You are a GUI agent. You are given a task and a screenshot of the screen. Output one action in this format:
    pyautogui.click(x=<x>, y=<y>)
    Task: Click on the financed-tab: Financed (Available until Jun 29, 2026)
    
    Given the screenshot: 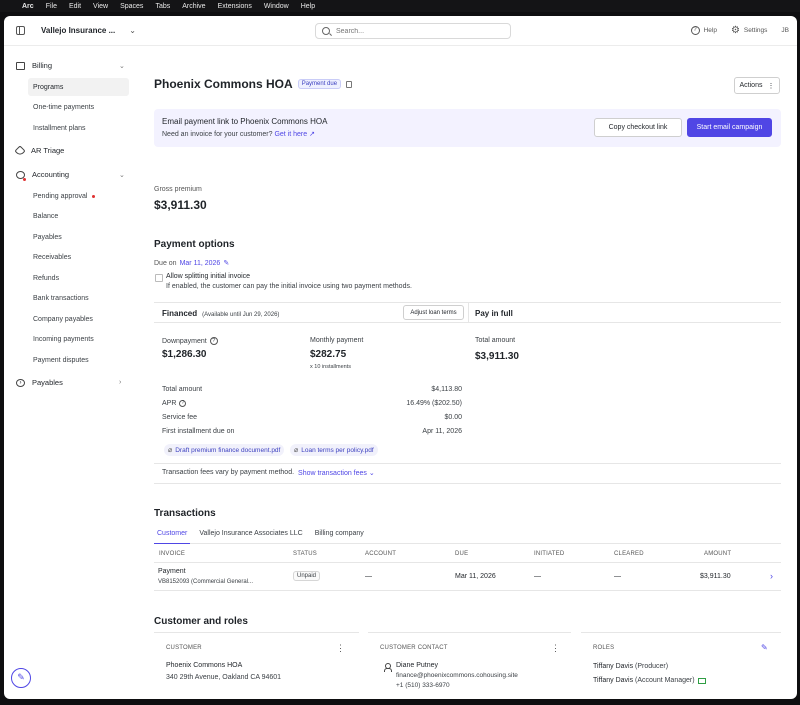 What is the action you would take?
    pyautogui.click(x=220, y=313)
    